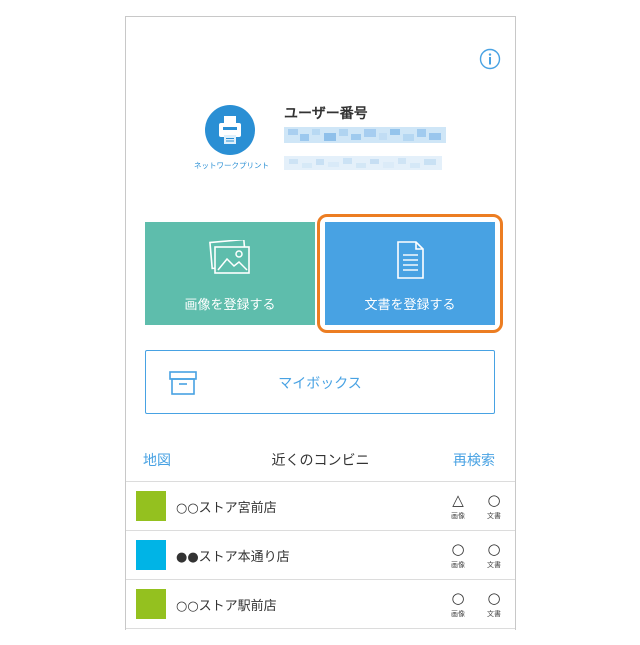  What do you see at coordinates (490, 59) in the screenshot?
I see `info-icon` at bounding box center [490, 59].